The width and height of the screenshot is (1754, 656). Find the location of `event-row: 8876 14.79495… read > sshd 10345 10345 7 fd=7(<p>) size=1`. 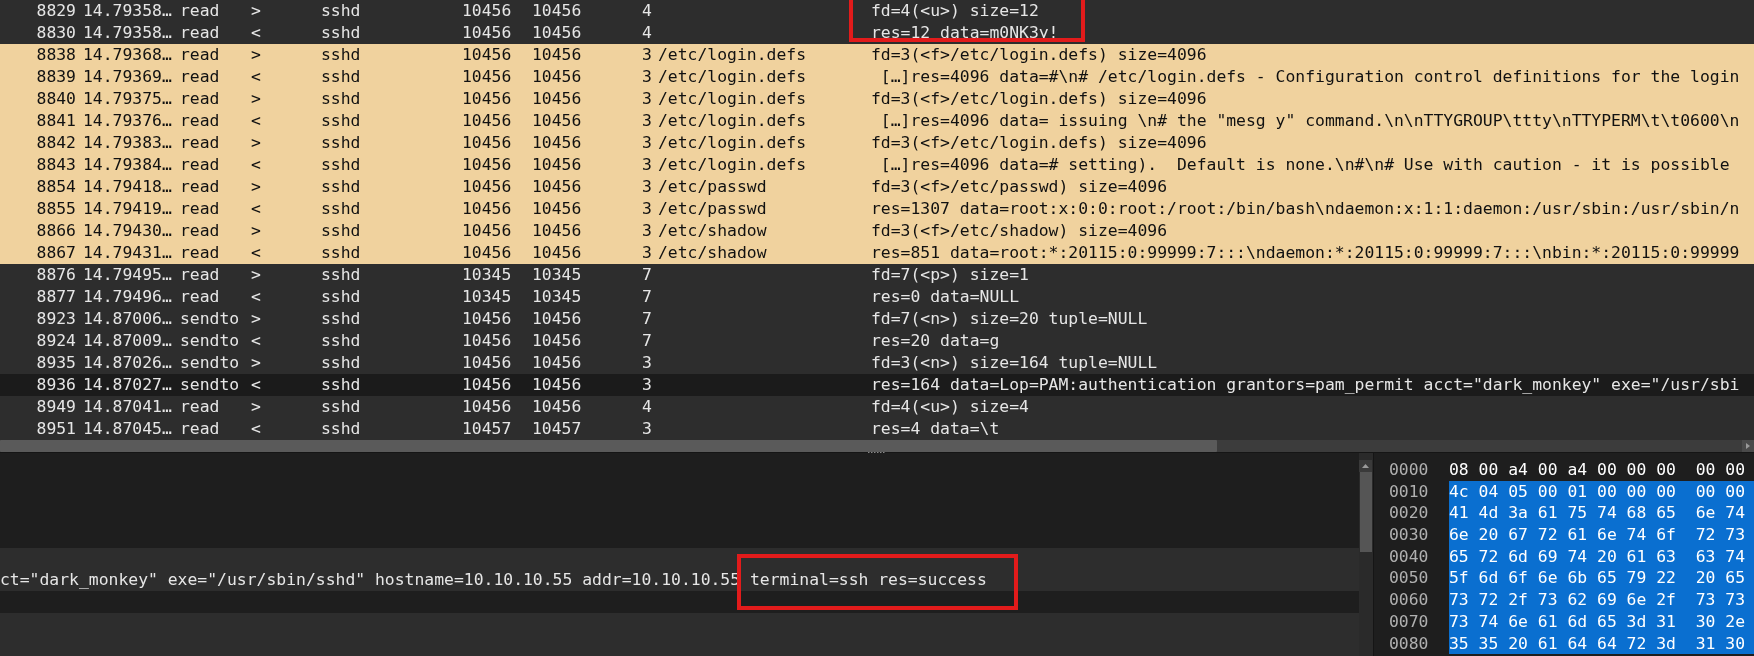

event-row: 8876 14.79495… read > sshd 10345 10345 7 fd=7(<p>) size=1 is located at coordinates (877, 275).